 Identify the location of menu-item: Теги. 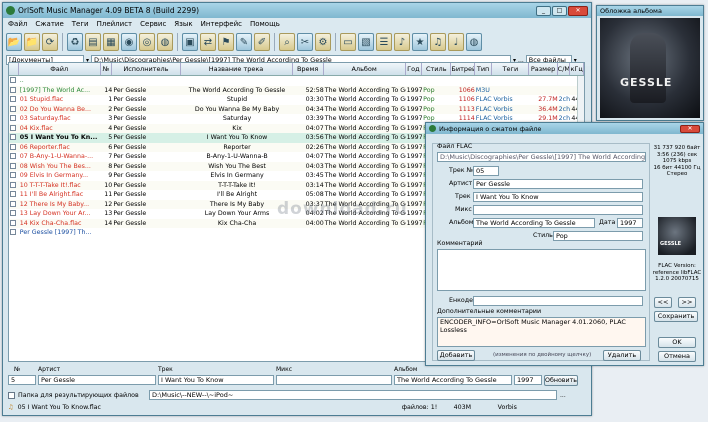
(80, 24).